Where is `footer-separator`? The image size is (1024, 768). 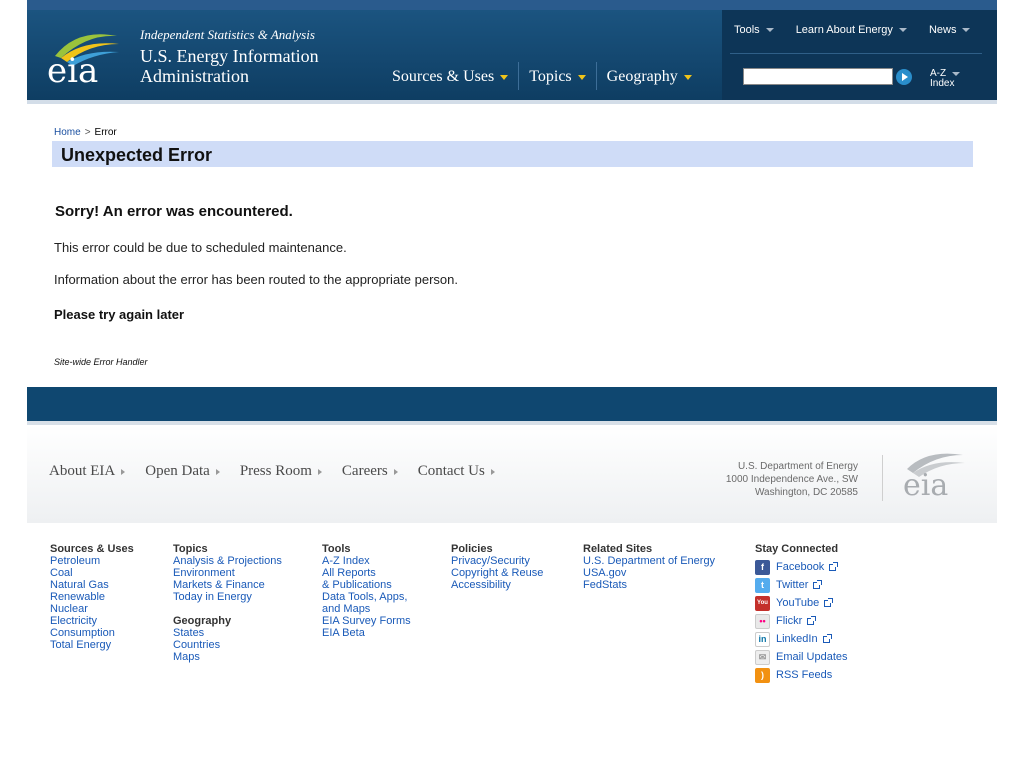 footer-separator is located at coordinates (882, 478).